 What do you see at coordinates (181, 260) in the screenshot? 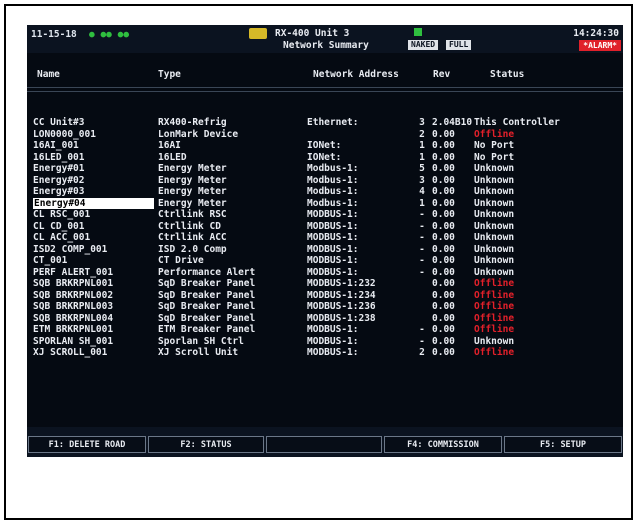
I see `cell-type: CT Drive` at bounding box center [181, 260].